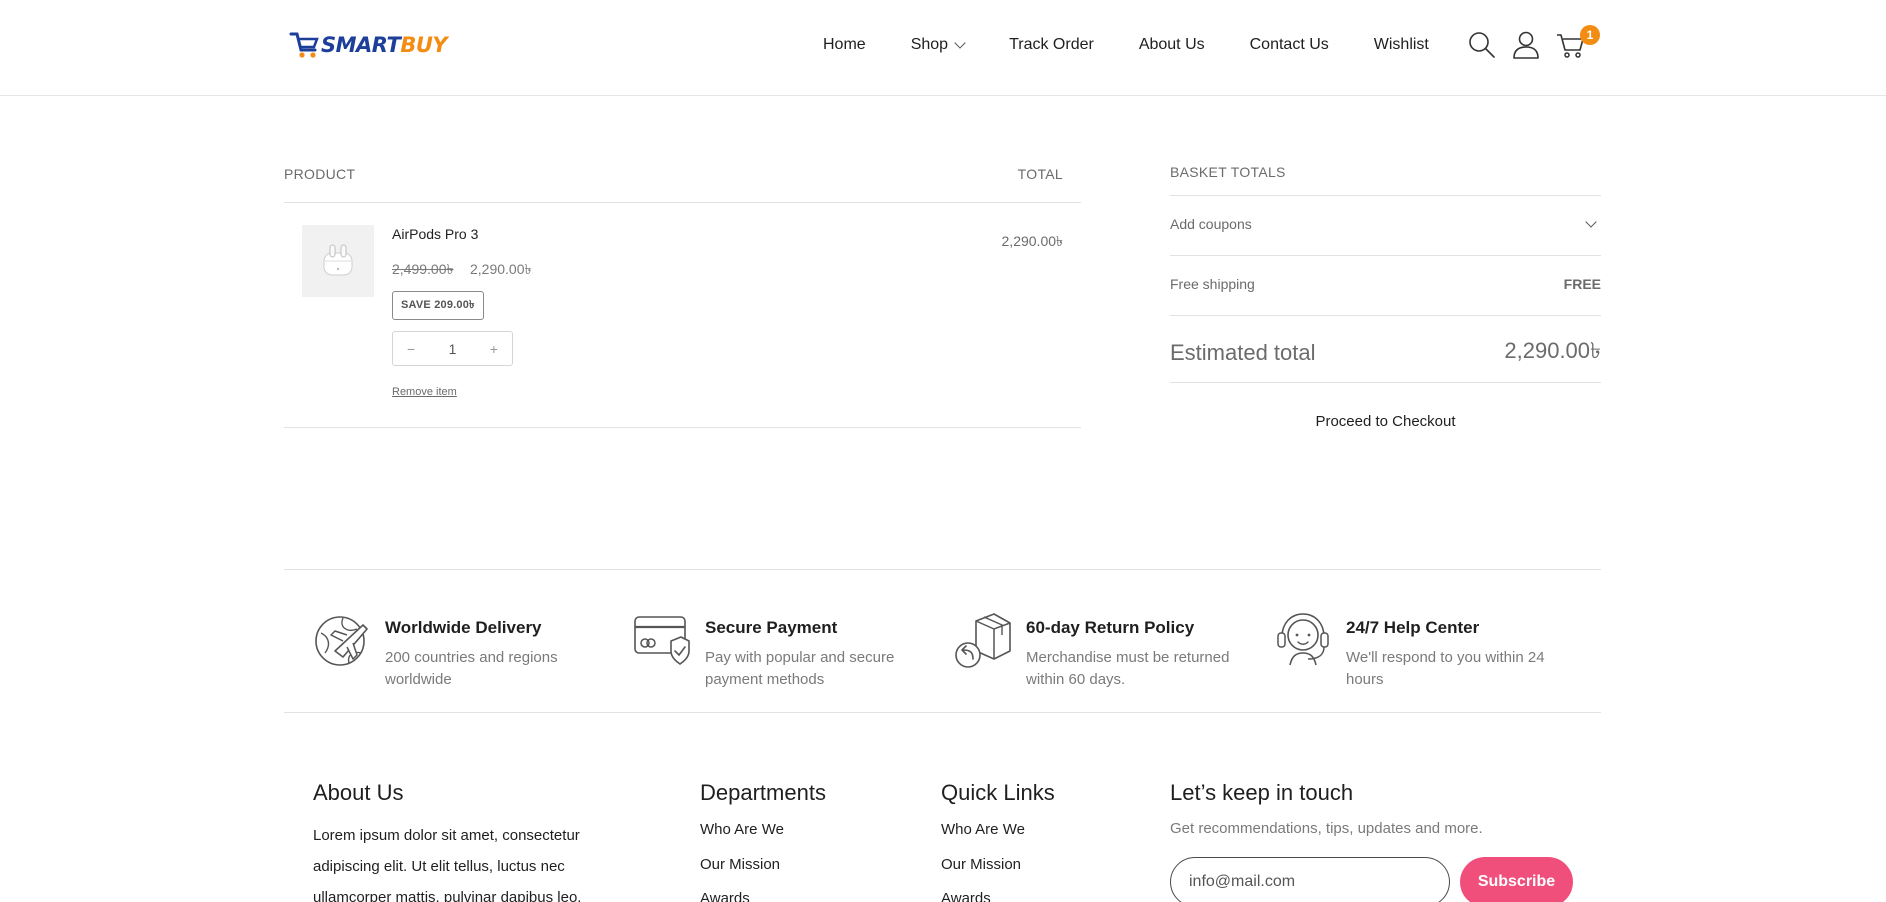 This screenshot has height=902, width=1886. I want to click on feature-title: Worldwide Delivery, so click(463, 627).